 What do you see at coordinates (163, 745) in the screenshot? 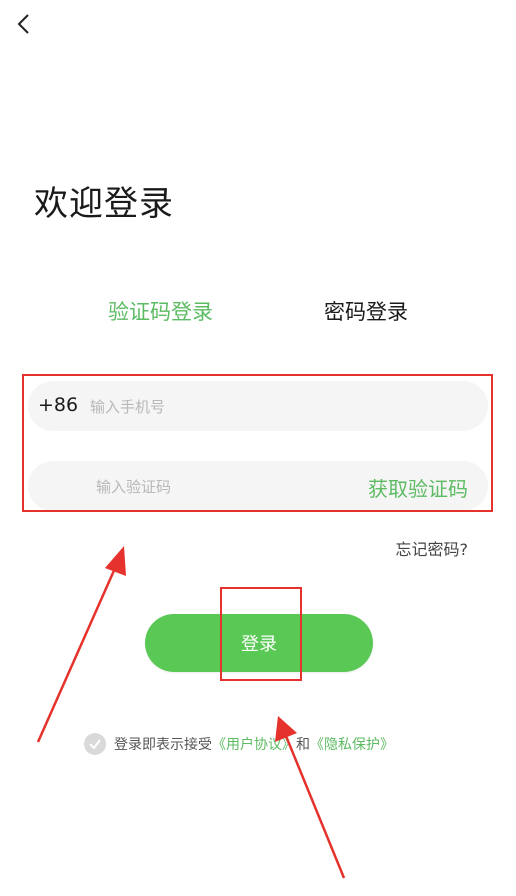
I see `agreement-prefix: 登录即表示接受` at bounding box center [163, 745].